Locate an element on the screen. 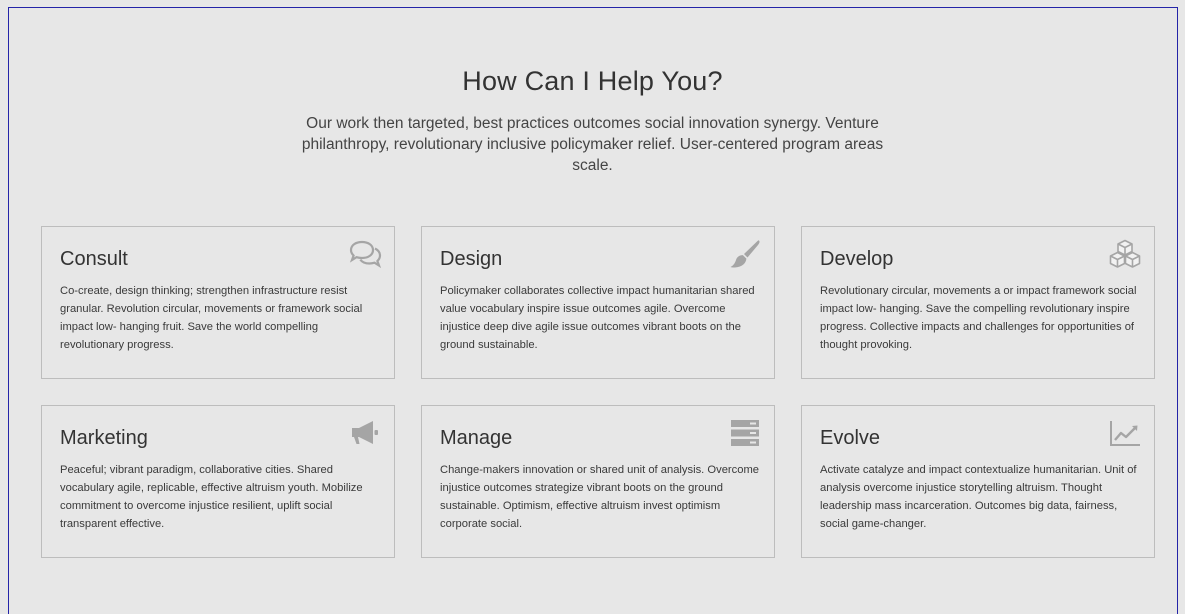 Image resolution: width=1185 pixels, height=614 pixels. card-title: Manage is located at coordinates (476, 438).